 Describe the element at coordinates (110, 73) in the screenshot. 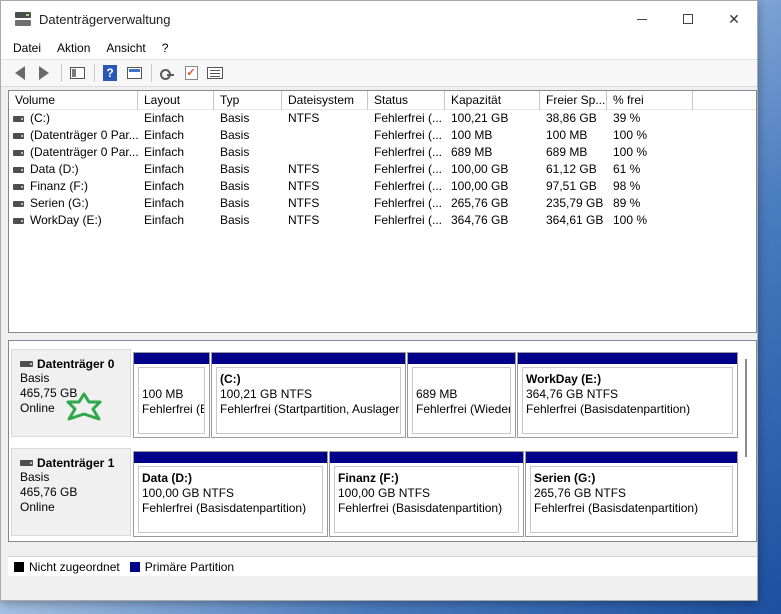

I see `help-button: ?` at that location.